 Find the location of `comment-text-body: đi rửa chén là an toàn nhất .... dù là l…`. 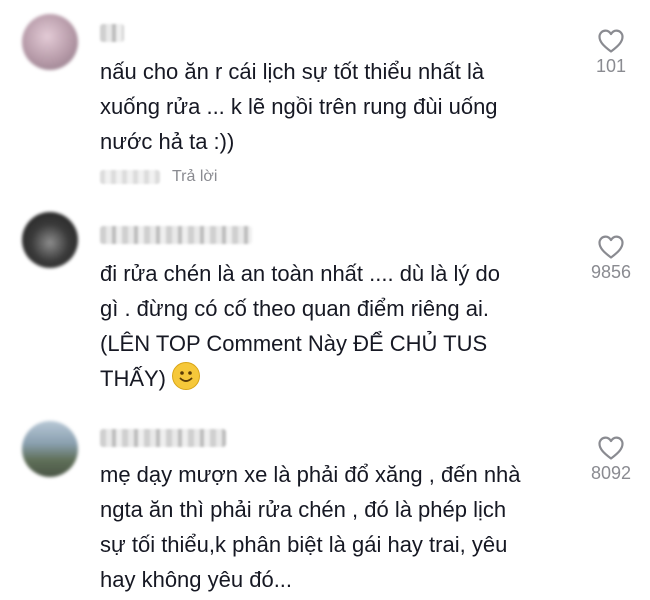

comment-text-body: đi rửa chén là an toàn nhất .... dù là l… is located at coordinates (300, 326).